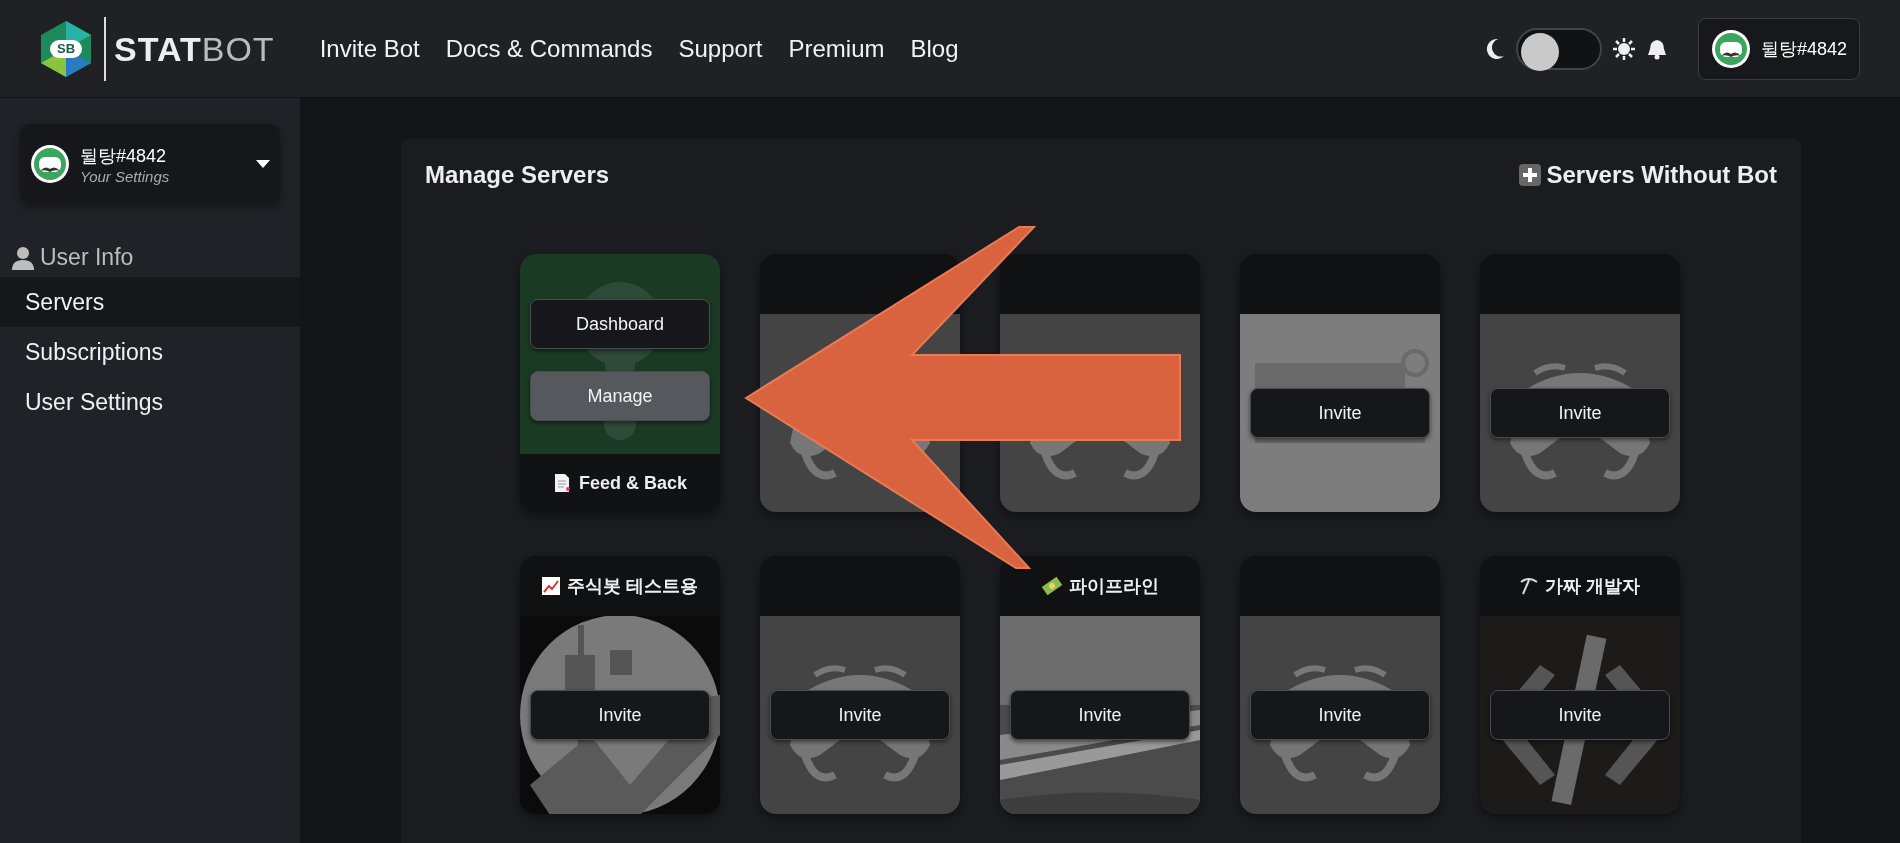  I want to click on manage-button: Manage, so click(620, 396).